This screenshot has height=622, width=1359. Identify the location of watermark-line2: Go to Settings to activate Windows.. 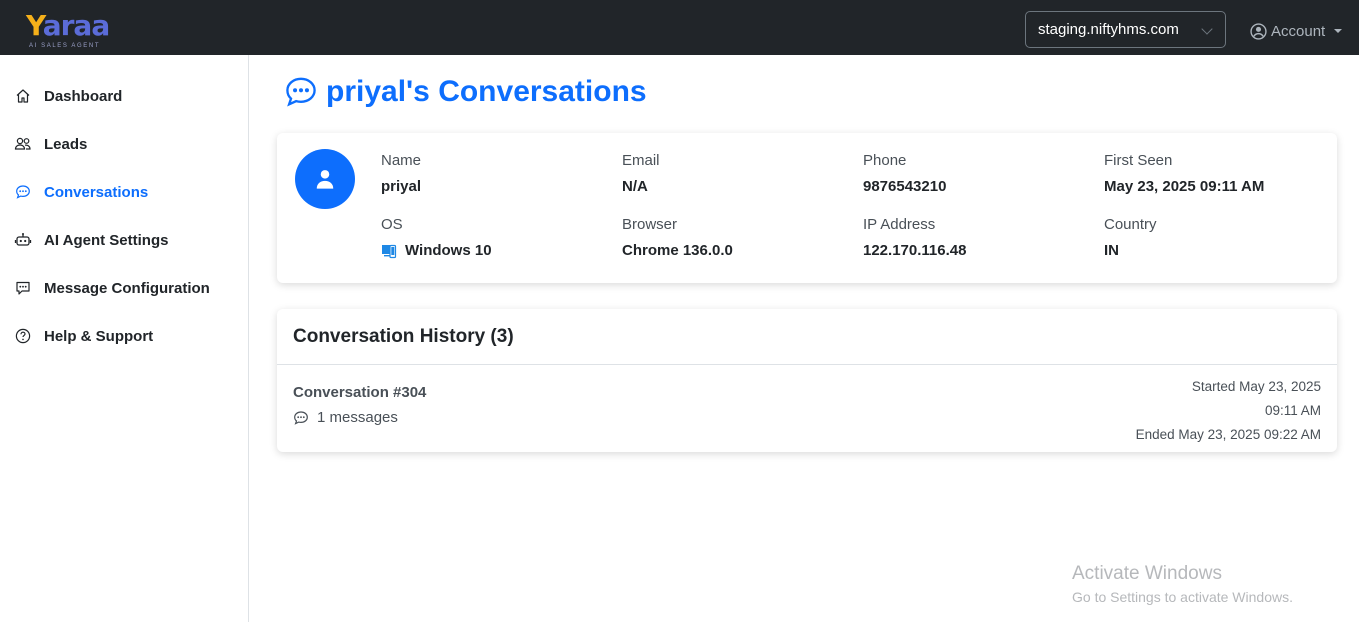
(1182, 597).